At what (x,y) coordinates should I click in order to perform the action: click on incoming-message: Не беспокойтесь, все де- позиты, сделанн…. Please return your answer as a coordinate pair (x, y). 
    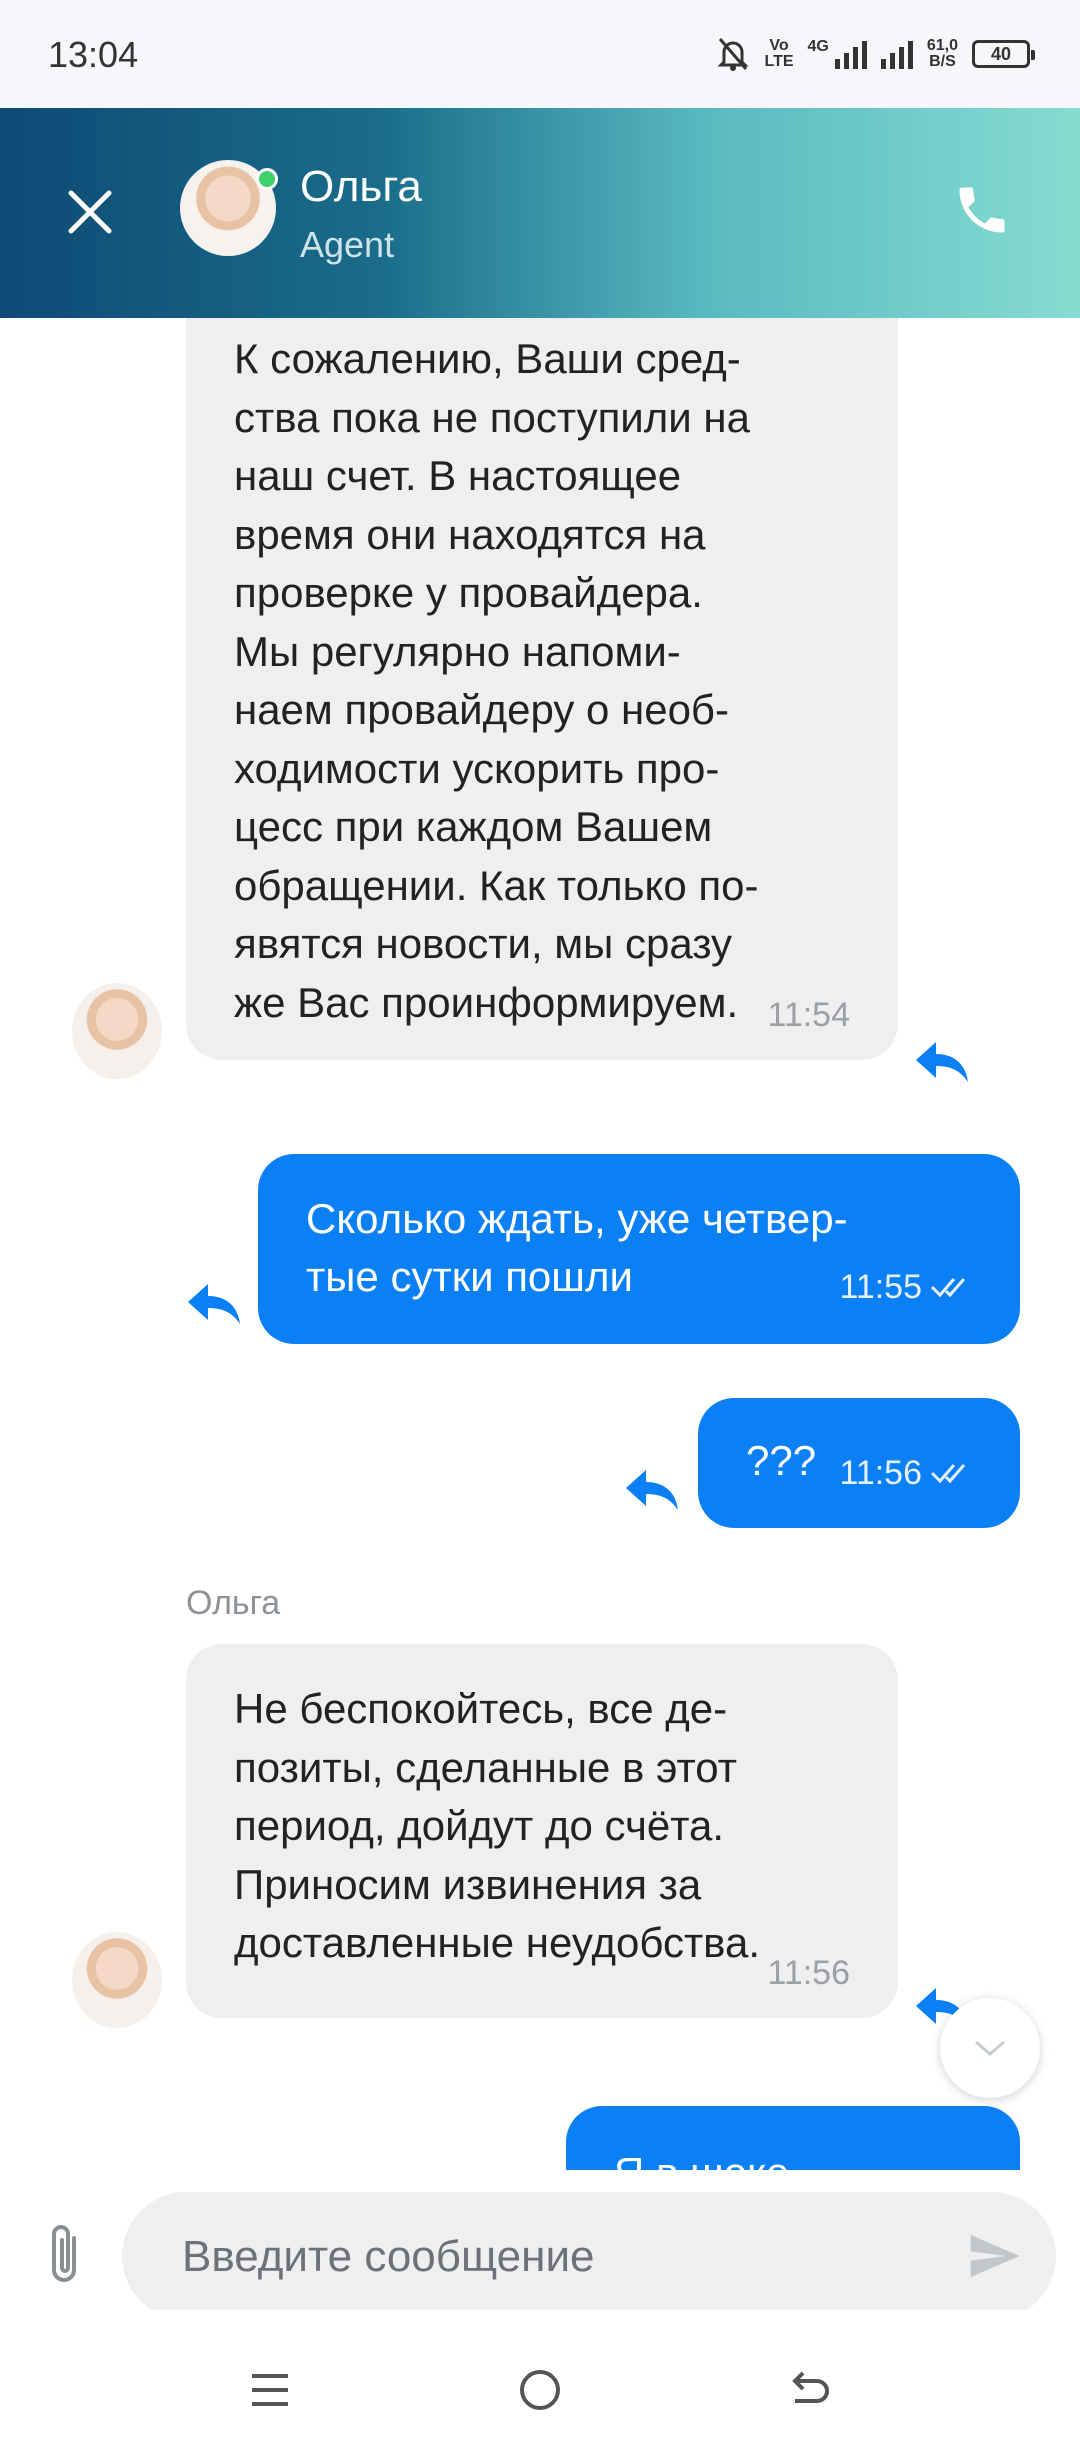
    Looking at the image, I should click on (542, 1831).